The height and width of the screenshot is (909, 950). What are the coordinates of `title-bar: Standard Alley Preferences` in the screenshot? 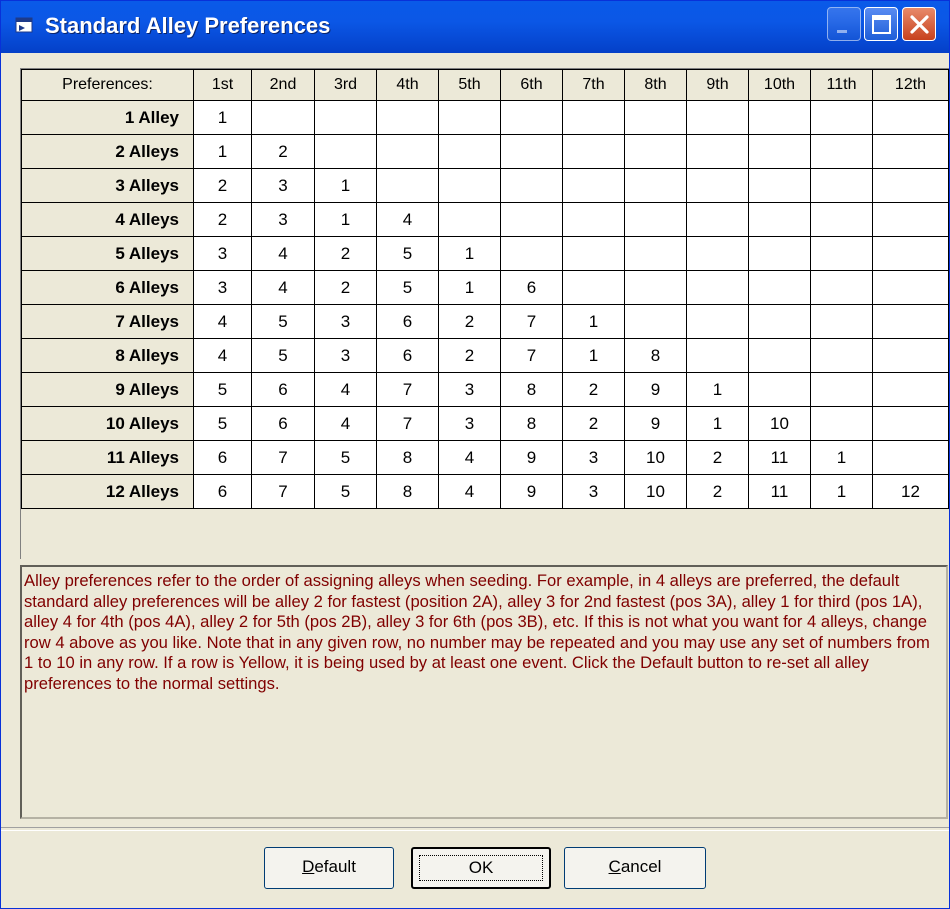 It's located at (475, 27).